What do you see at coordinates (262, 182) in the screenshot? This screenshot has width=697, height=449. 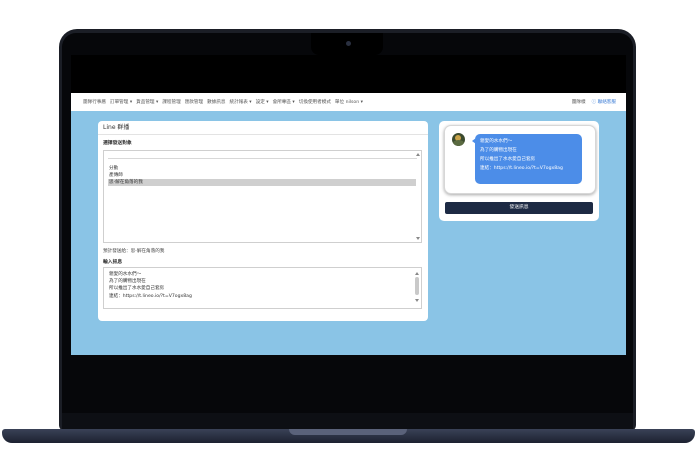 I see `recipient-option-selected: 思-解在角落的我` at bounding box center [262, 182].